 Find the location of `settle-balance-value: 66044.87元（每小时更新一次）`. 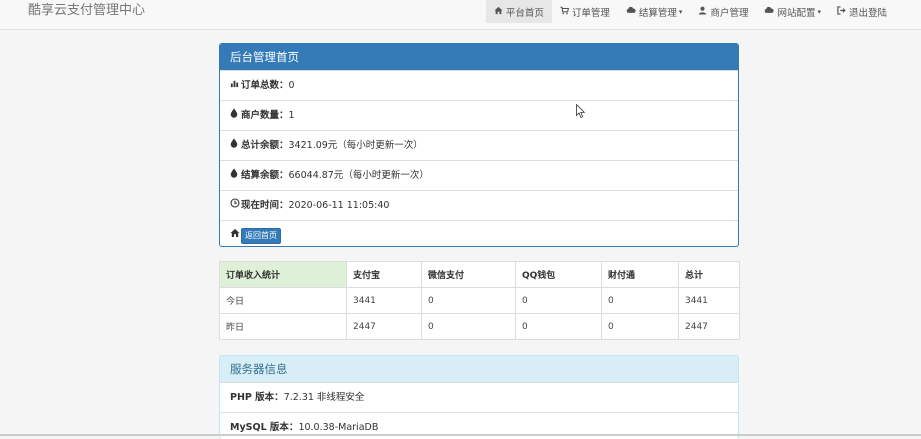

settle-balance-value: 66044.87元（每小时更新一次） is located at coordinates (358, 175).